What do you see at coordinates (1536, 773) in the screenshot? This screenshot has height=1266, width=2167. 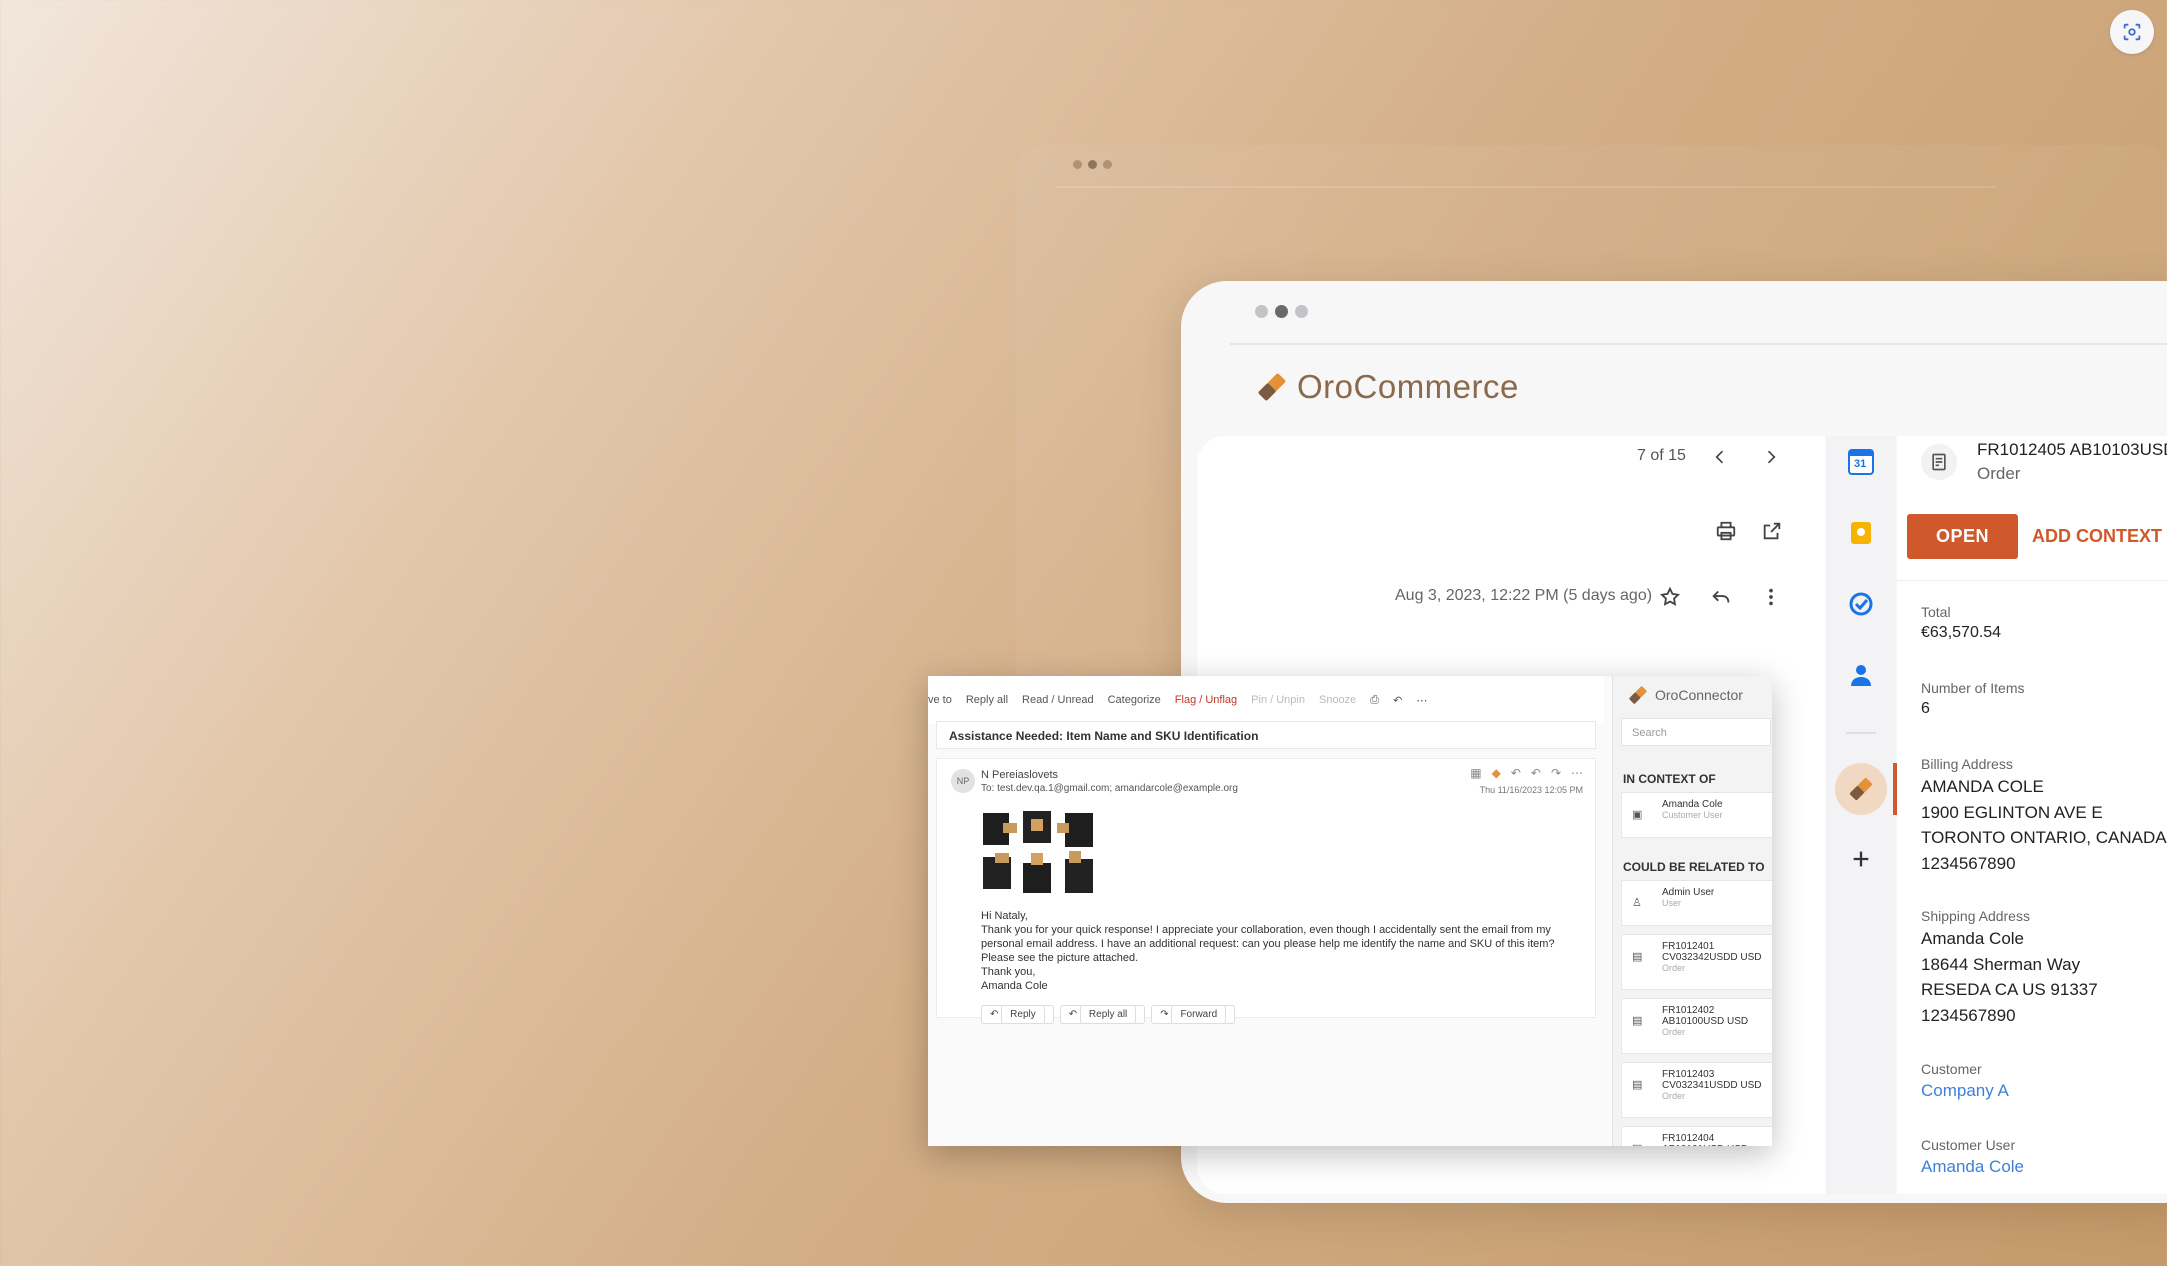 I see `reply-all-icon: ↶` at bounding box center [1536, 773].